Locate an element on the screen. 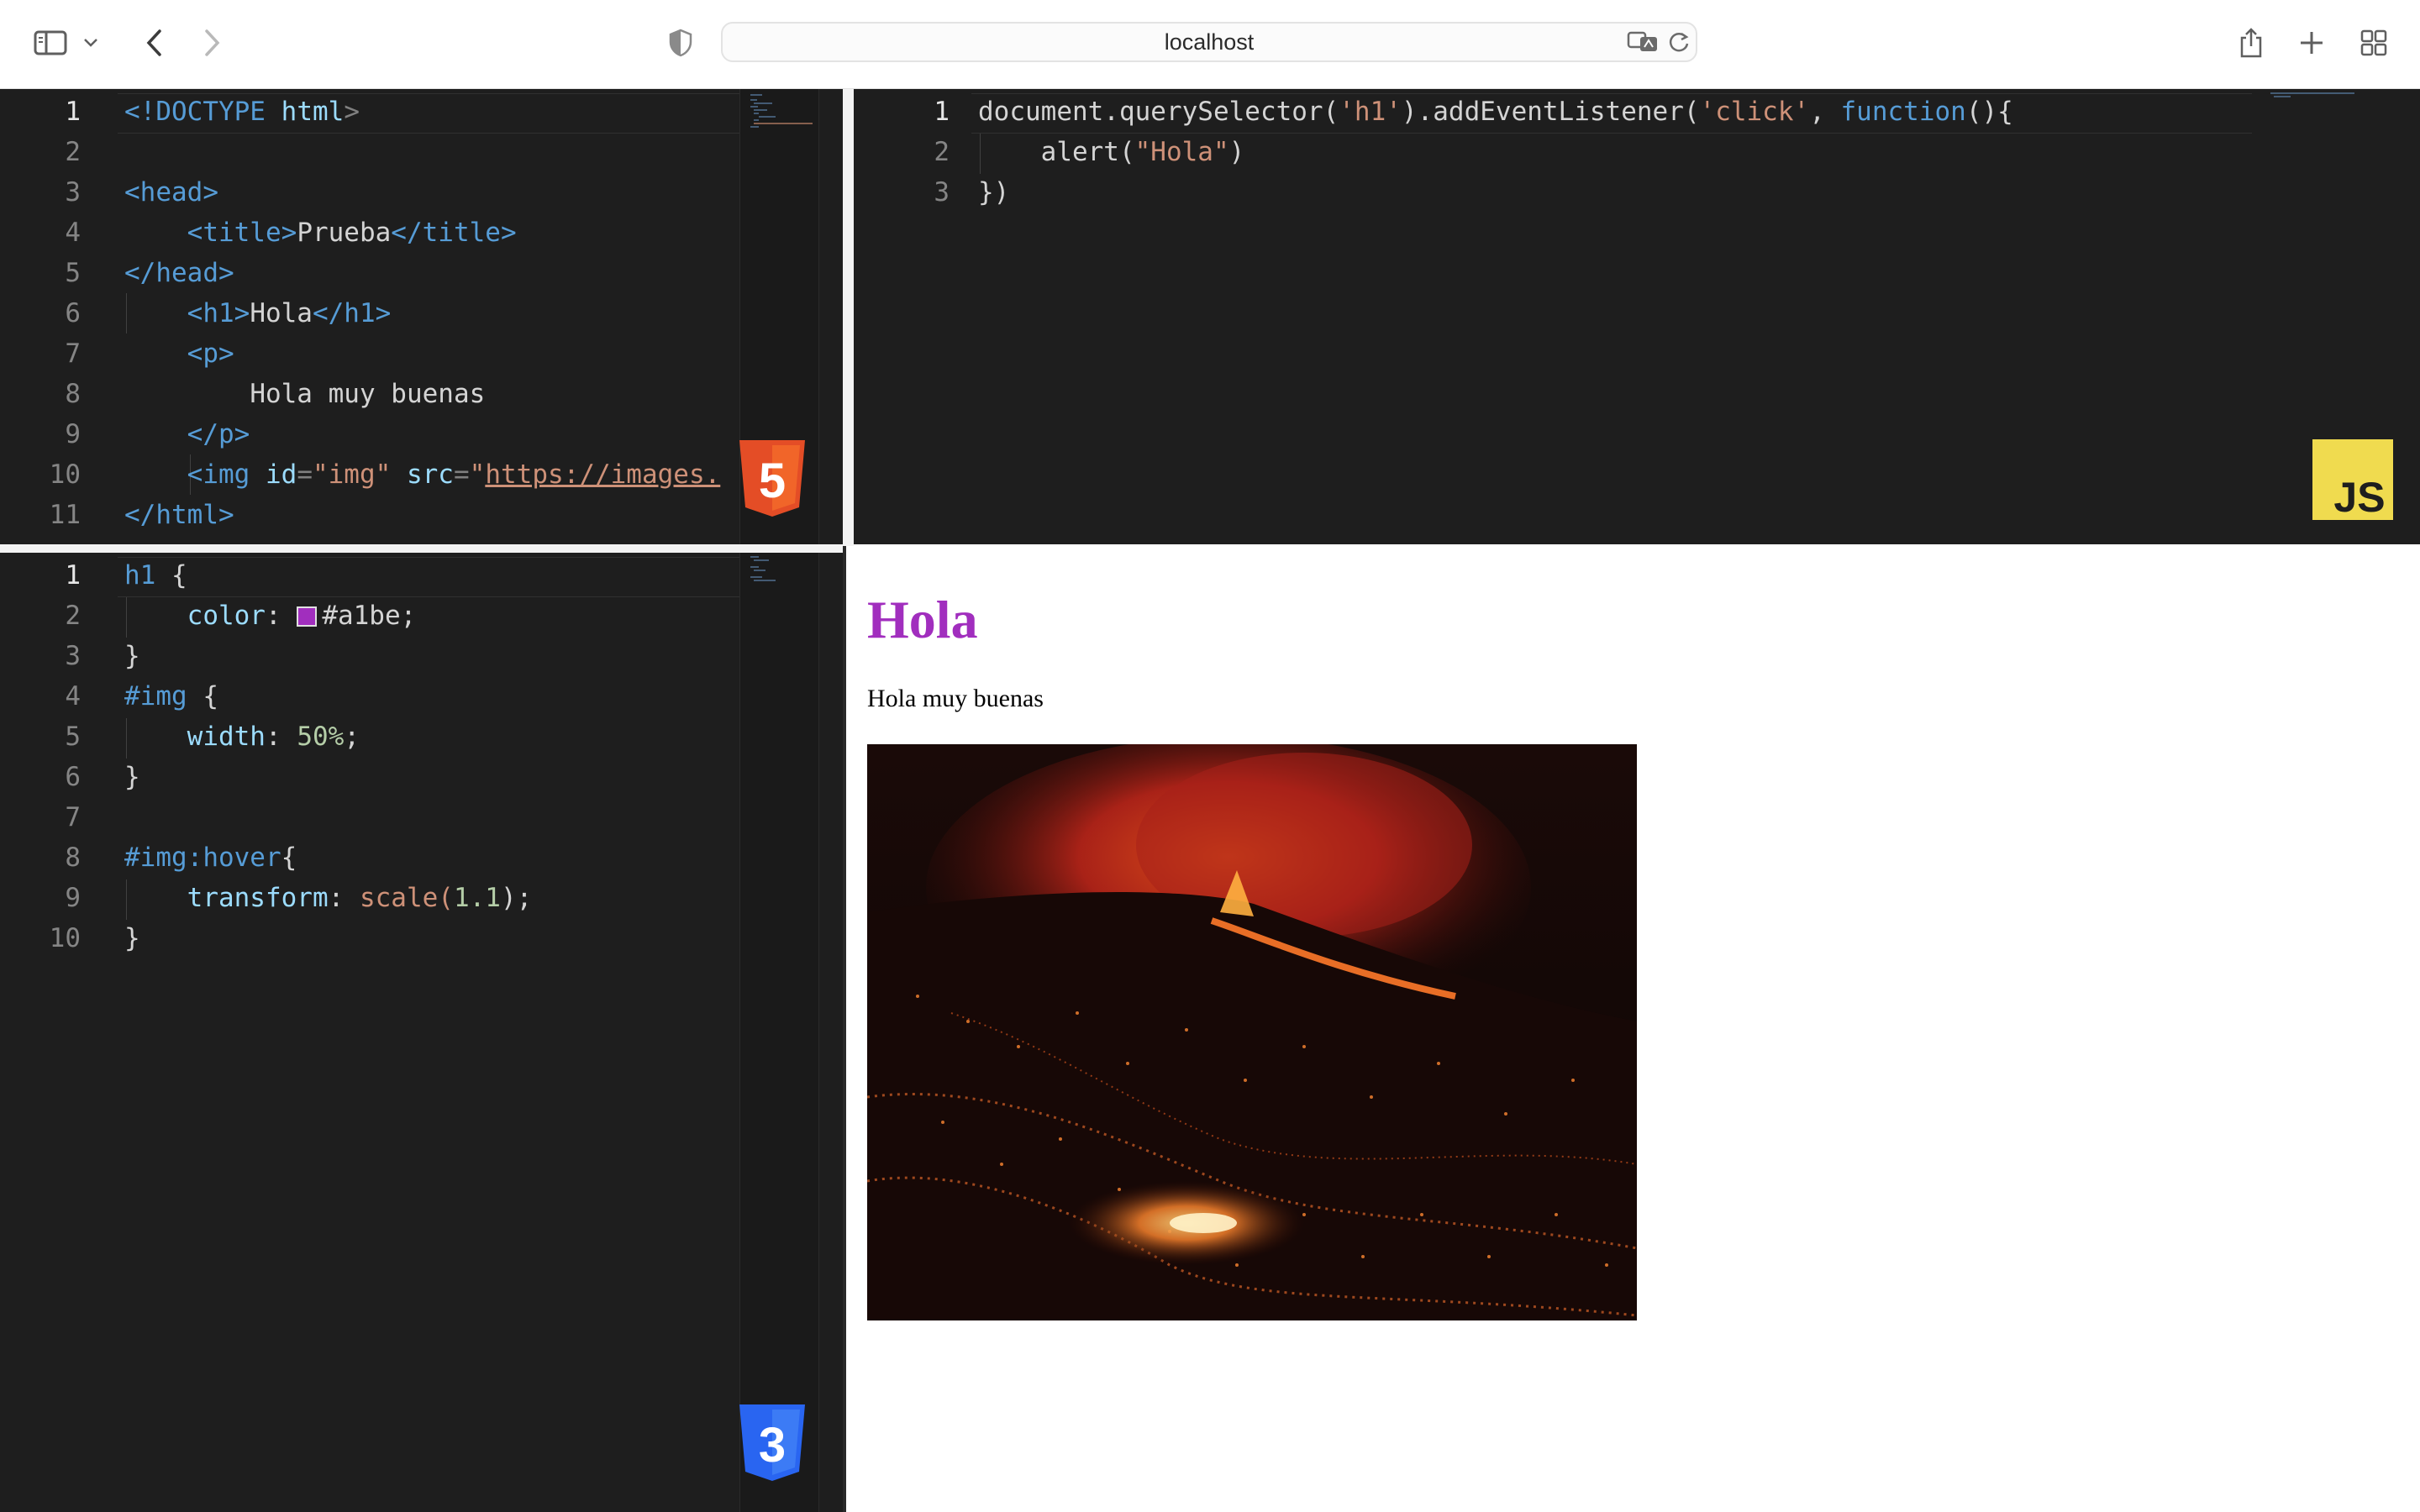 Image resolution: width=2420 pixels, height=1512 pixels. forward-icon is located at coordinates (213, 43).